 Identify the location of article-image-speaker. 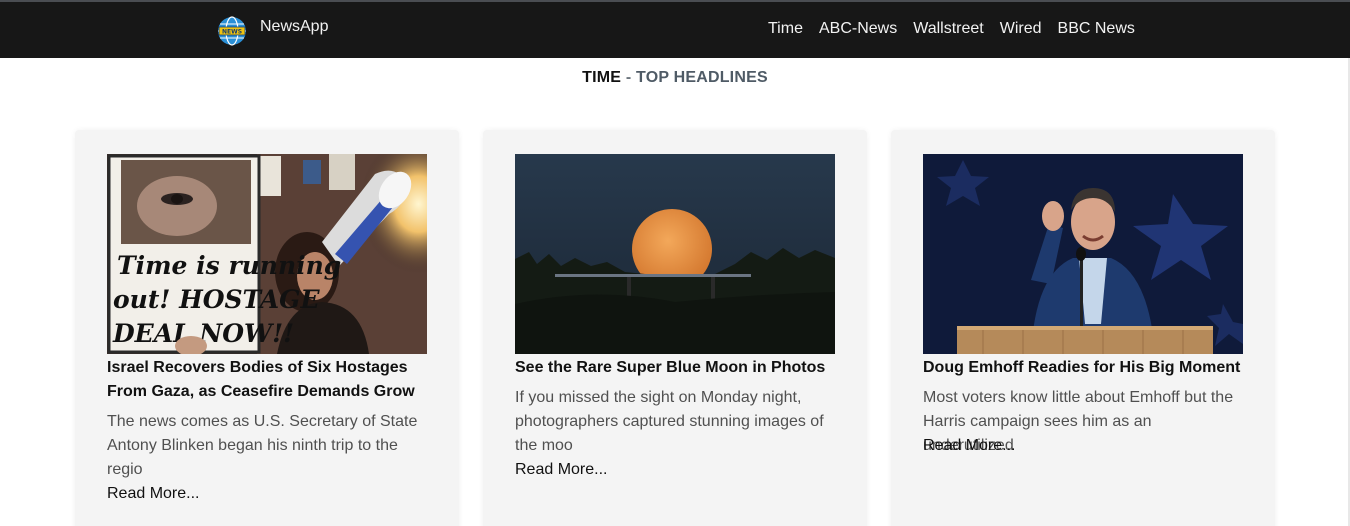
(1083, 254).